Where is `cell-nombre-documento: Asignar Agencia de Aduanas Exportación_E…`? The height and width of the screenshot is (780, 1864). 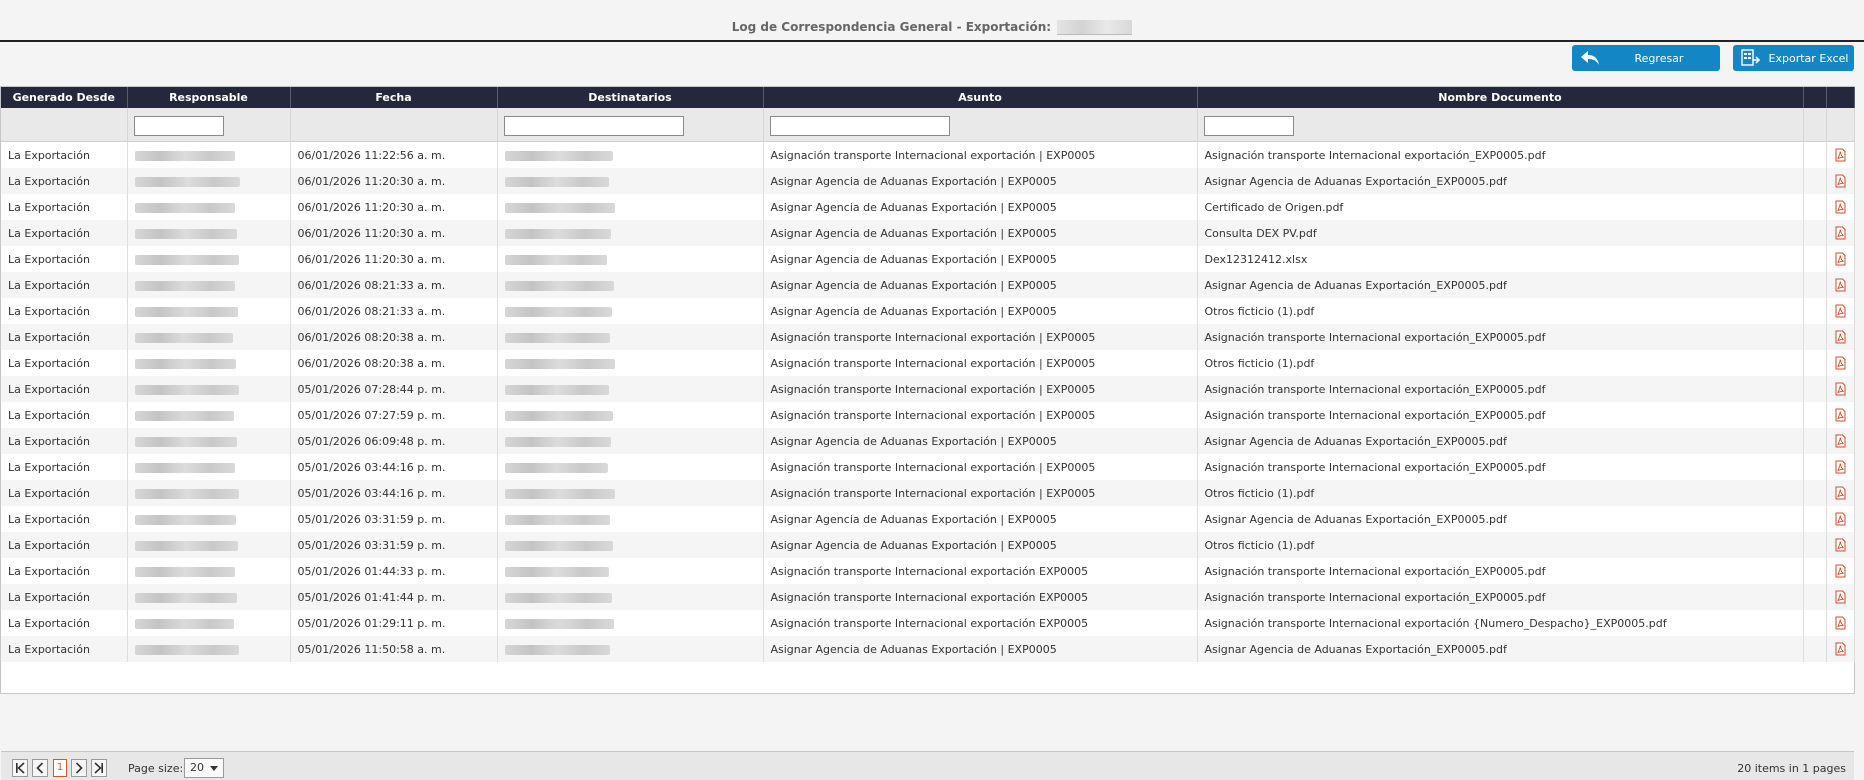 cell-nombre-documento: Asignar Agencia de Aduanas Exportación_E… is located at coordinates (1500, 649).